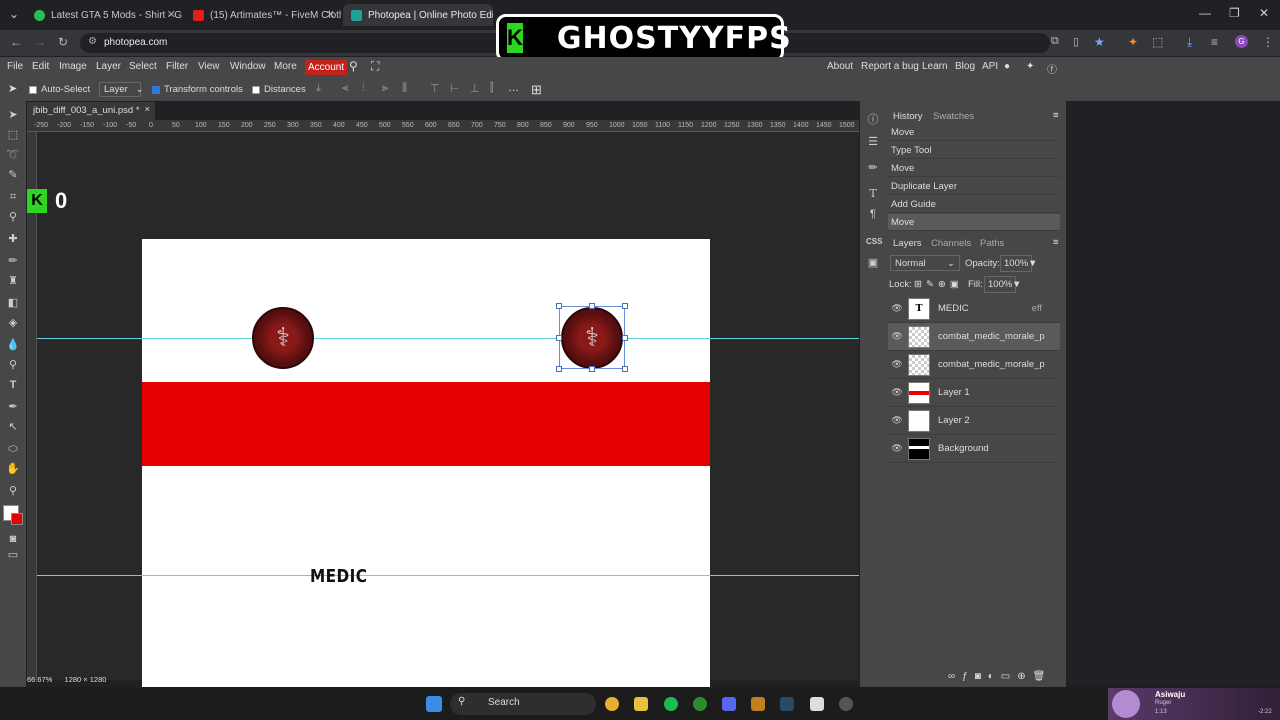 The height and width of the screenshot is (720, 1280). Describe the element at coordinates (1000, 676) in the screenshot. I see `layer-actions-icon: ∞ƒ◙◐▭⊕🗑` at that location.